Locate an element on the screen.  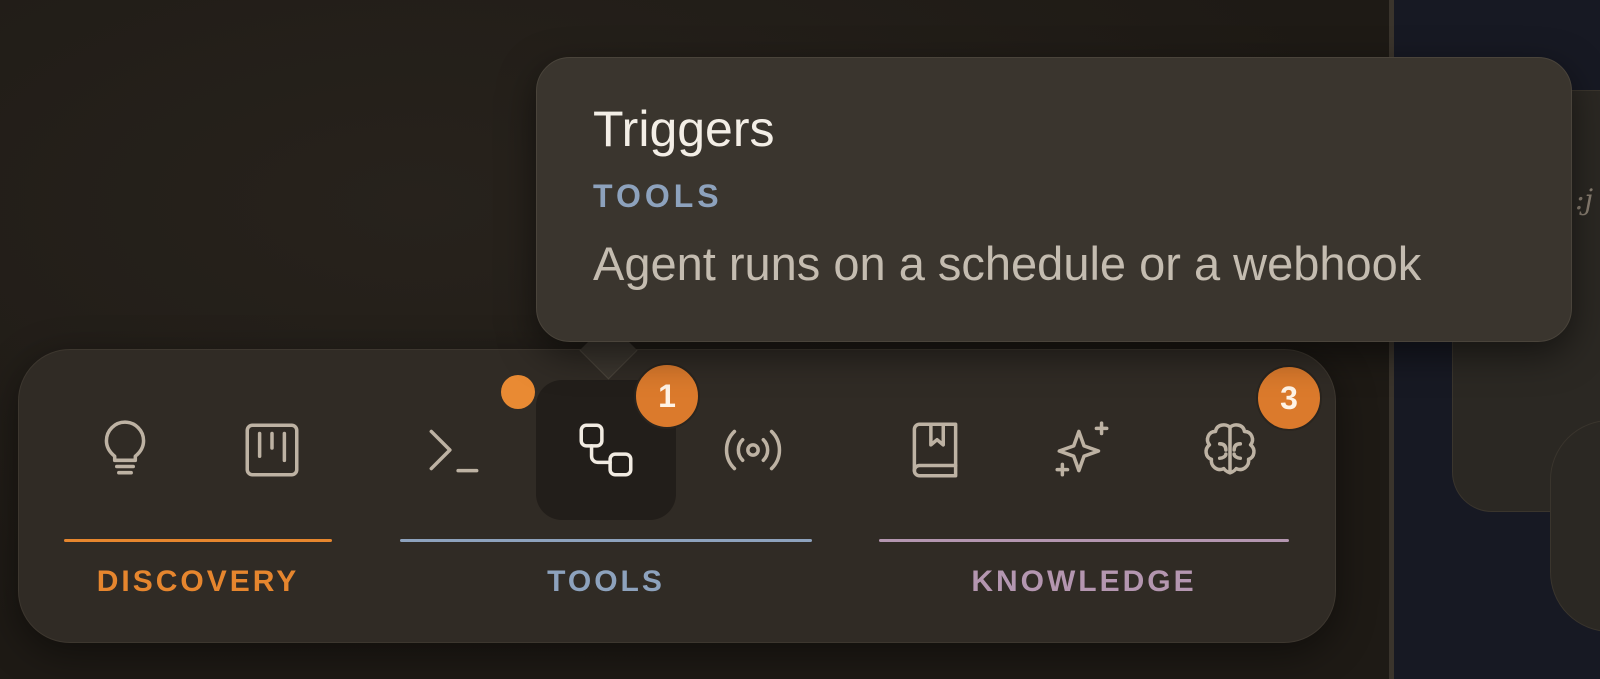
group-label-tools: TOOLS is located at coordinates (606, 581).